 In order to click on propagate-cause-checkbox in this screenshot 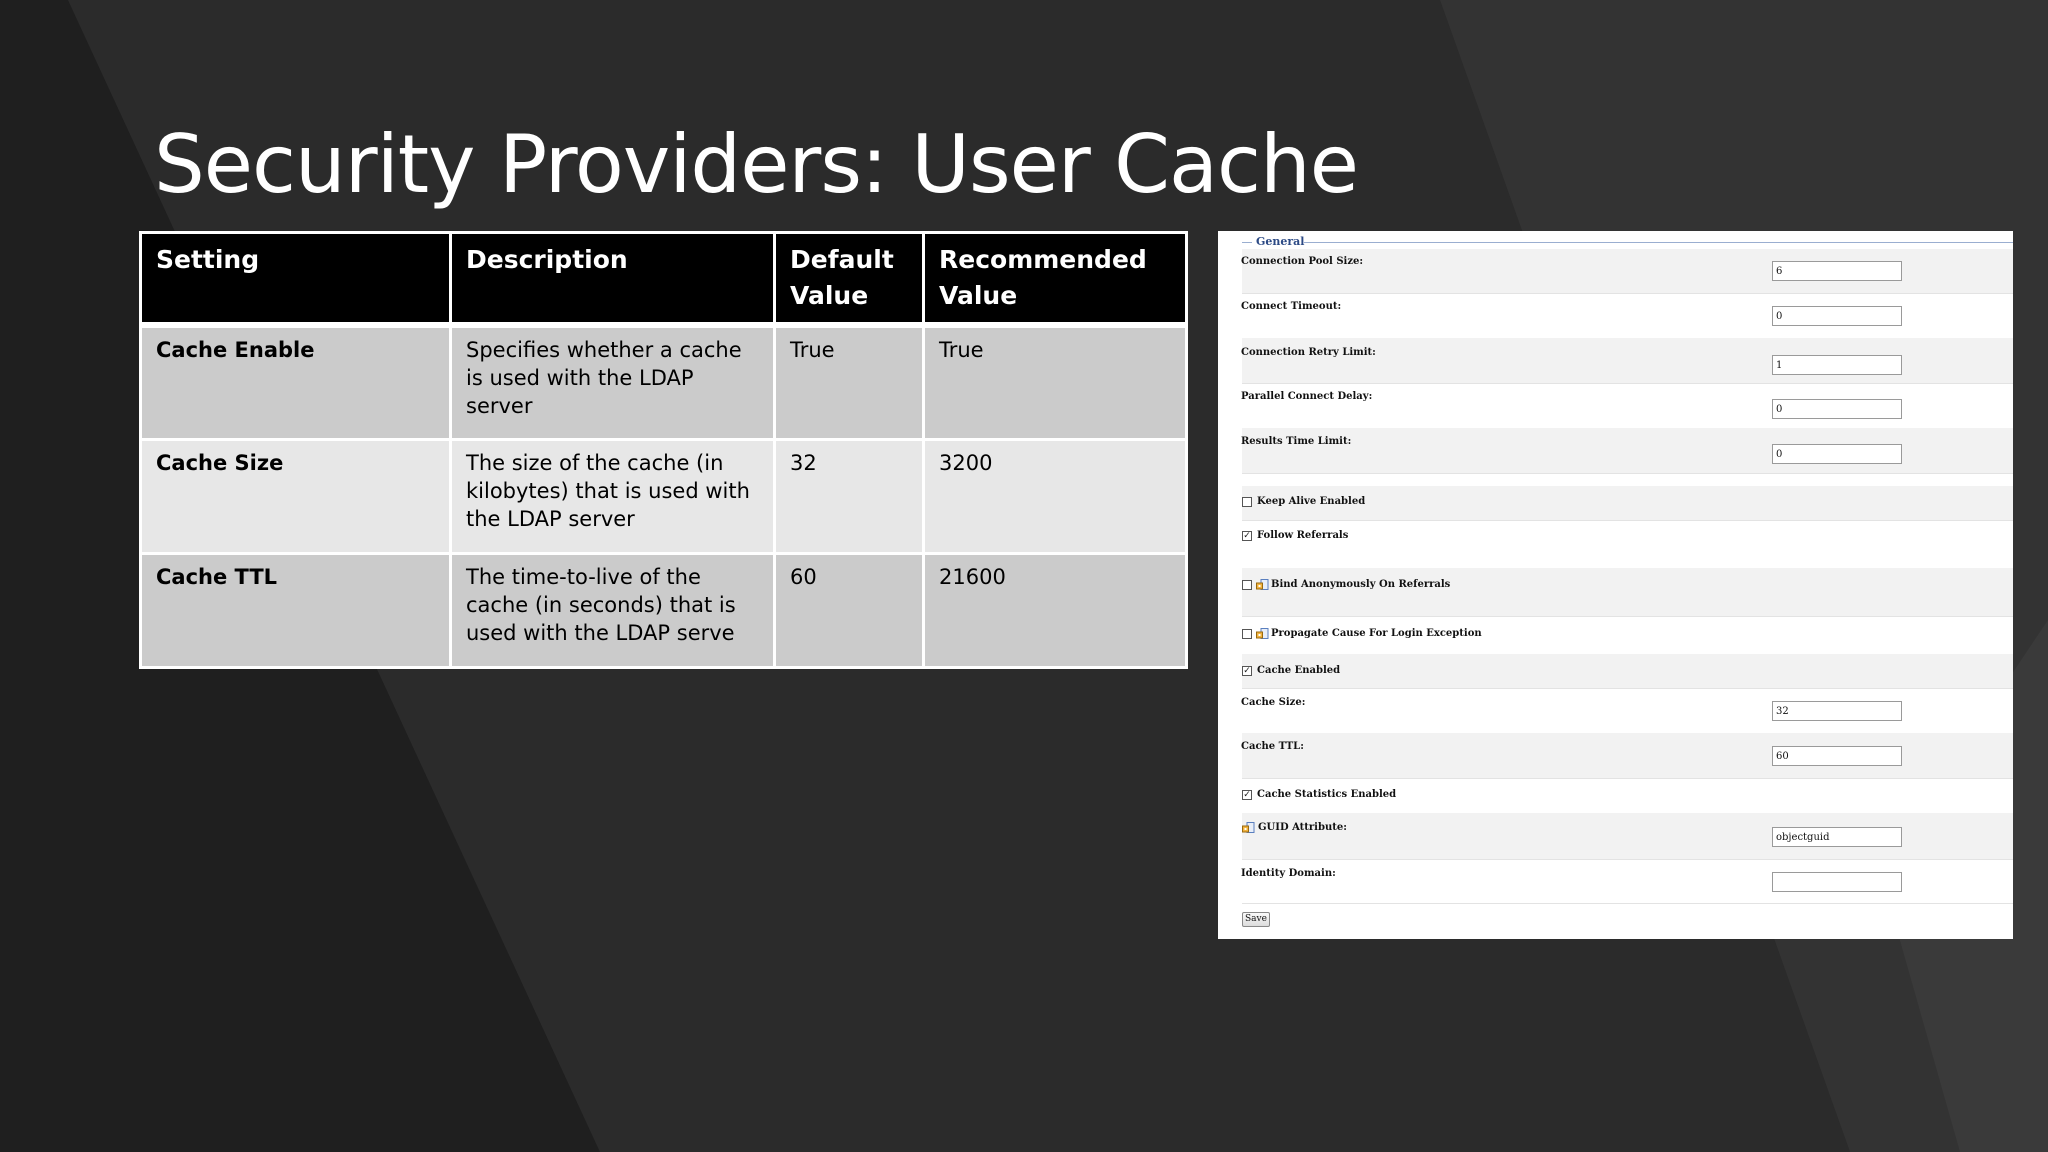, I will do `click(1247, 634)`.